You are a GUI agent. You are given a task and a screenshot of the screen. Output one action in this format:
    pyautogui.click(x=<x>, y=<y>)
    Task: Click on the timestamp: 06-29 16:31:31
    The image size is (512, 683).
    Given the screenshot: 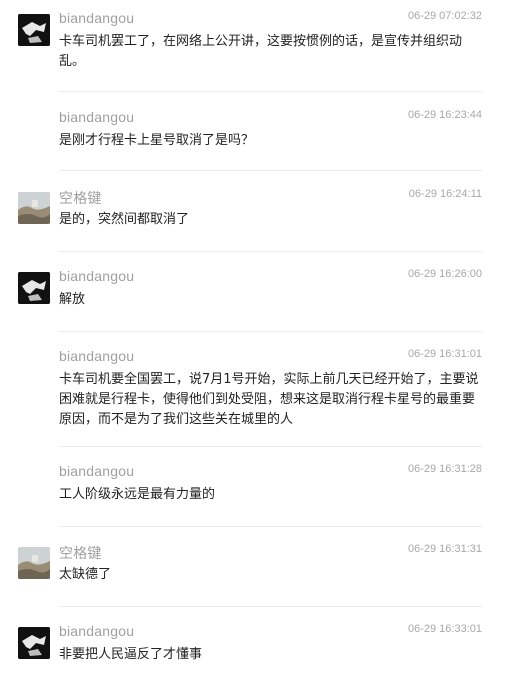 What is the action you would take?
    pyautogui.click(x=444, y=549)
    